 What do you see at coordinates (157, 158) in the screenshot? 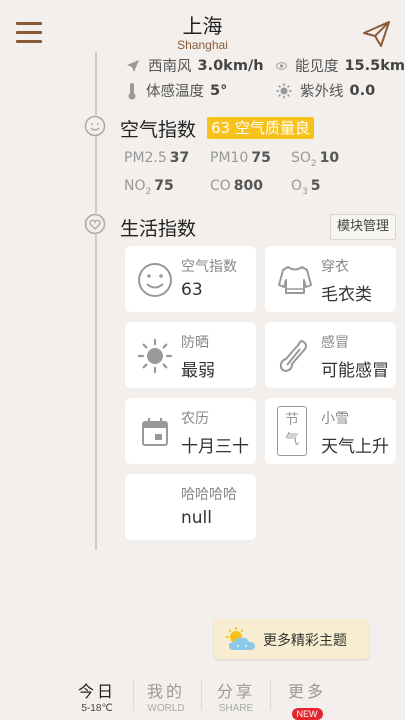
I see `pm25-item: PM2.5 37` at bounding box center [157, 158].